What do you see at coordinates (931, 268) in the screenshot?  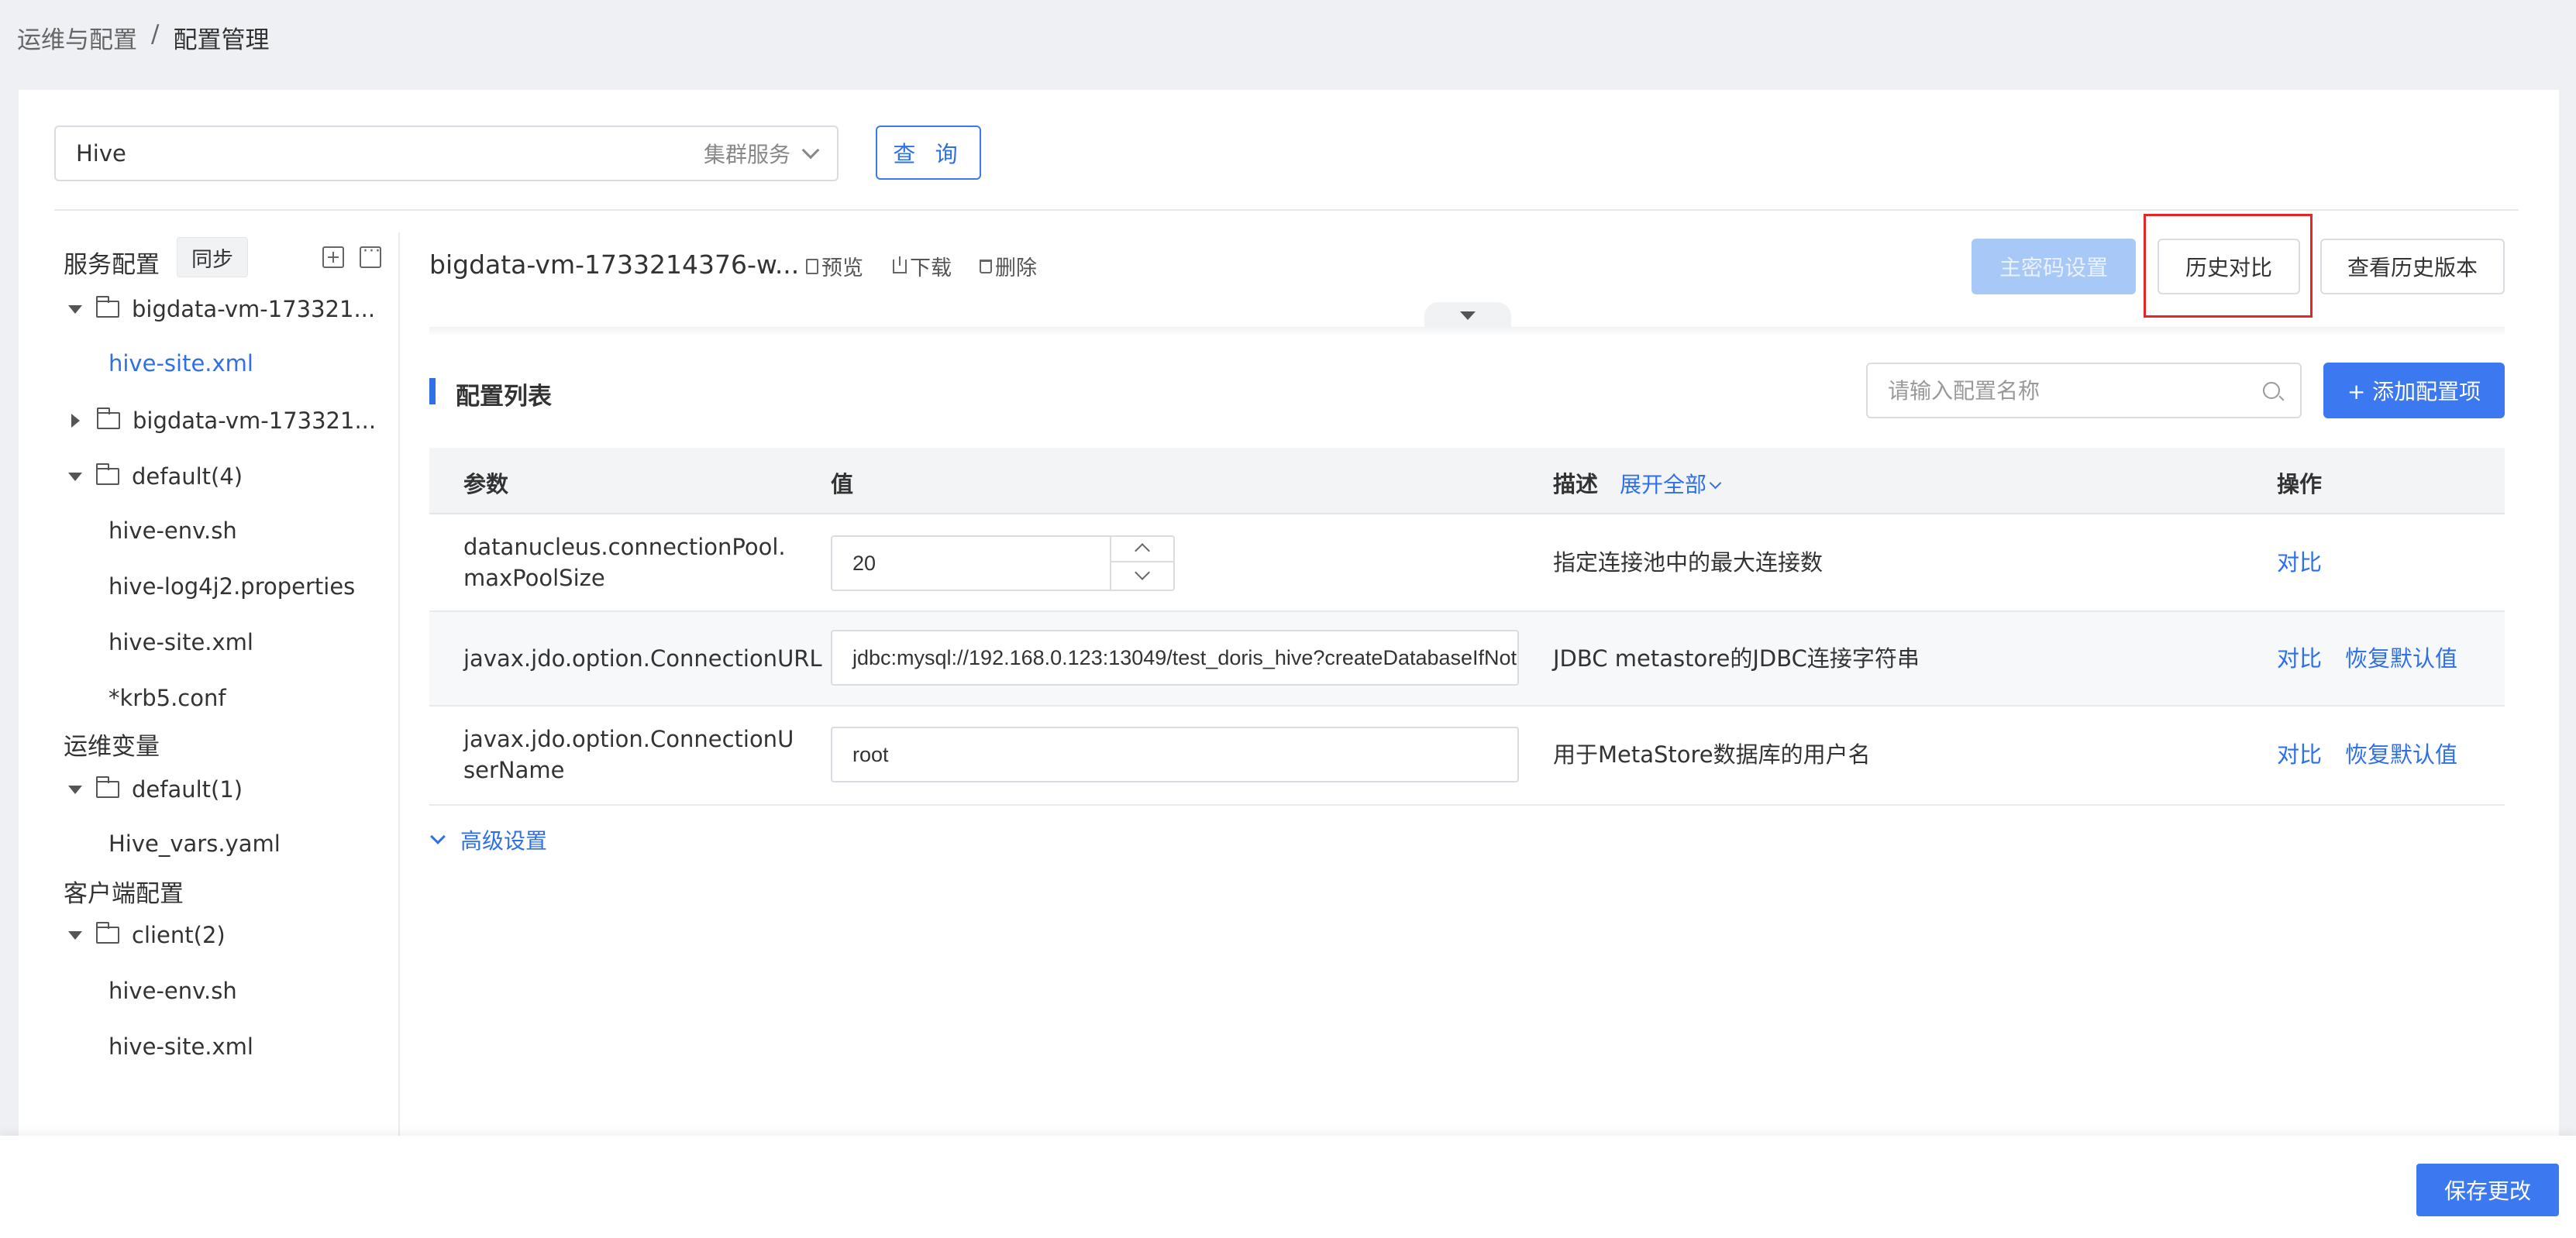 I see `download-label: 下载` at bounding box center [931, 268].